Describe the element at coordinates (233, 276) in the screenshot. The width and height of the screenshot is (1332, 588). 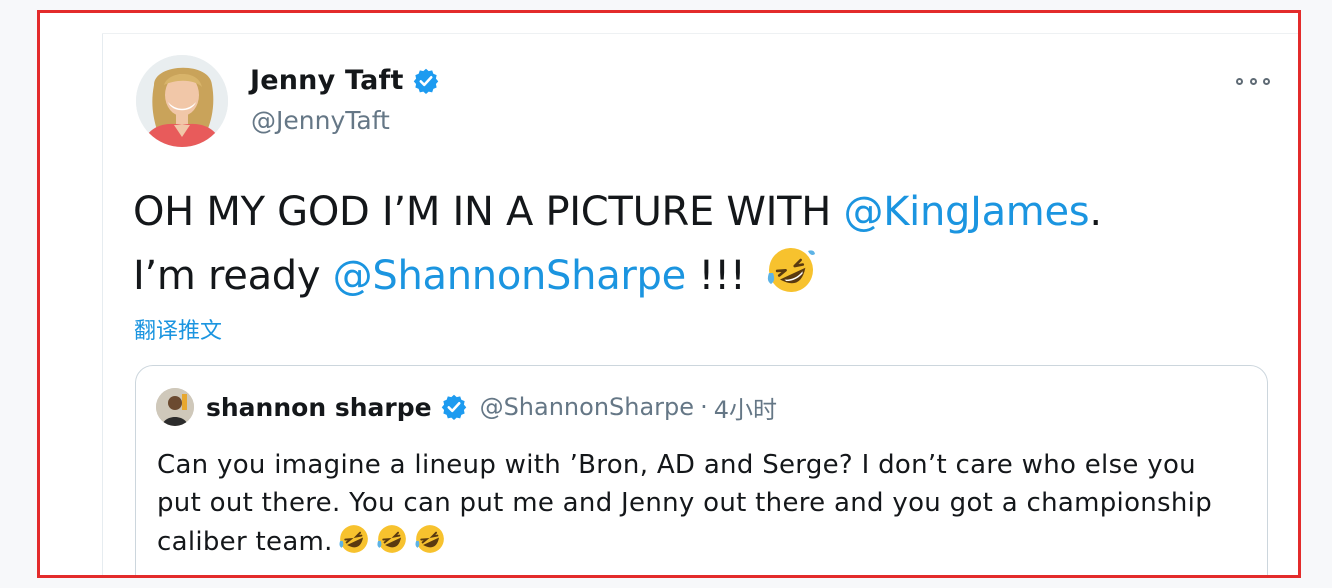
I see `tweet-text-part: I’m ready` at that location.